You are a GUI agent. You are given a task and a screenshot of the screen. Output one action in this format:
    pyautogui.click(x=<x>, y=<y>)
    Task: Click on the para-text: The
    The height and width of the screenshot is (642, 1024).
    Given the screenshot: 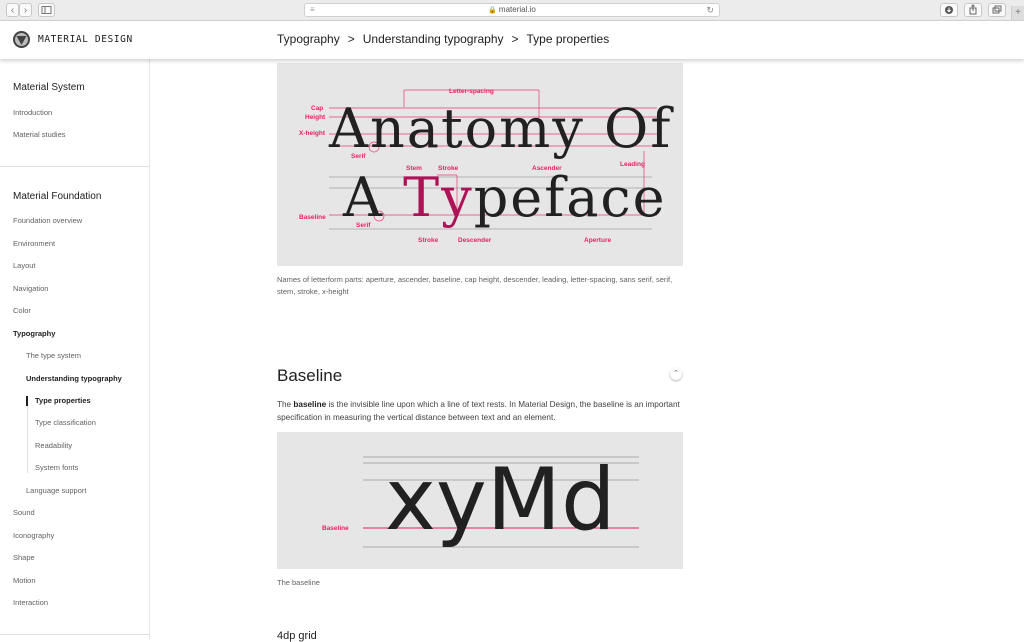 What is the action you would take?
    pyautogui.click(x=285, y=404)
    